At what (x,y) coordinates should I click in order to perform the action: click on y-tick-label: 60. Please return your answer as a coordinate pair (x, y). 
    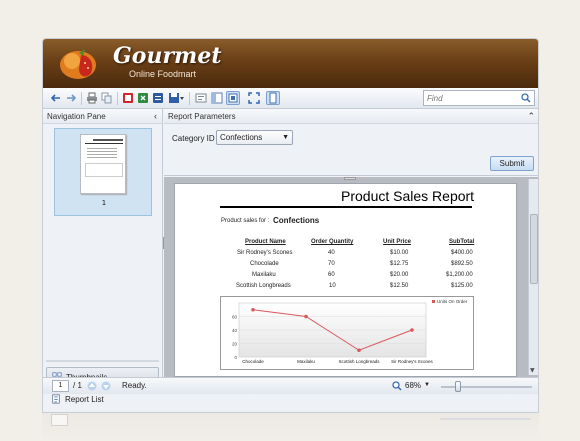
    Looking at the image, I should click on (235, 317).